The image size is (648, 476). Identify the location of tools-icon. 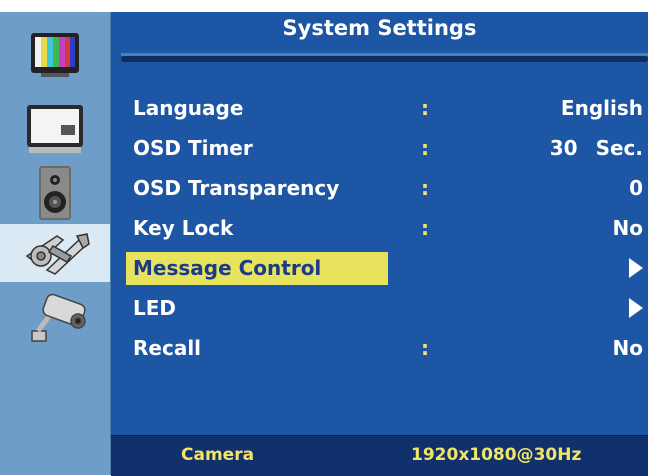
(57, 254).